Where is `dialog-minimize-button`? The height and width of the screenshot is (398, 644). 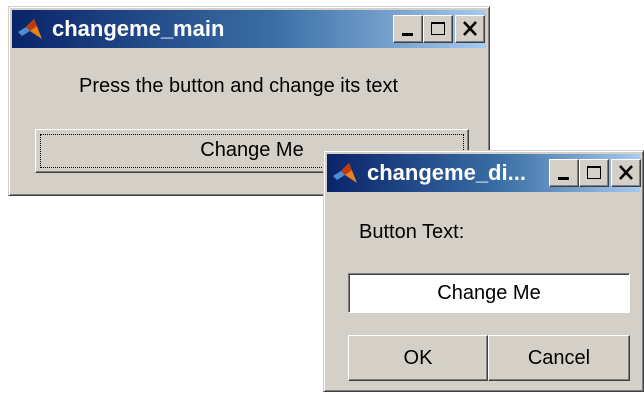 dialog-minimize-button is located at coordinates (564, 173).